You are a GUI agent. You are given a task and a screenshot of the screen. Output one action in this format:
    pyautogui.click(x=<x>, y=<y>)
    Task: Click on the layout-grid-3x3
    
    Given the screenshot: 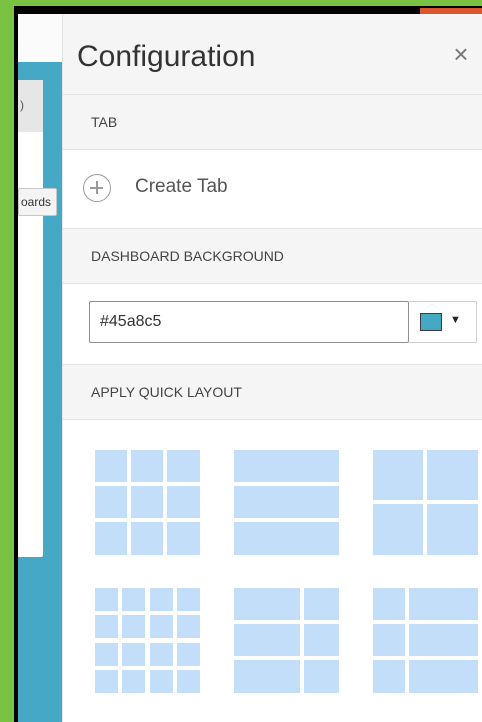 What is the action you would take?
    pyautogui.click(x=147, y=502)
    